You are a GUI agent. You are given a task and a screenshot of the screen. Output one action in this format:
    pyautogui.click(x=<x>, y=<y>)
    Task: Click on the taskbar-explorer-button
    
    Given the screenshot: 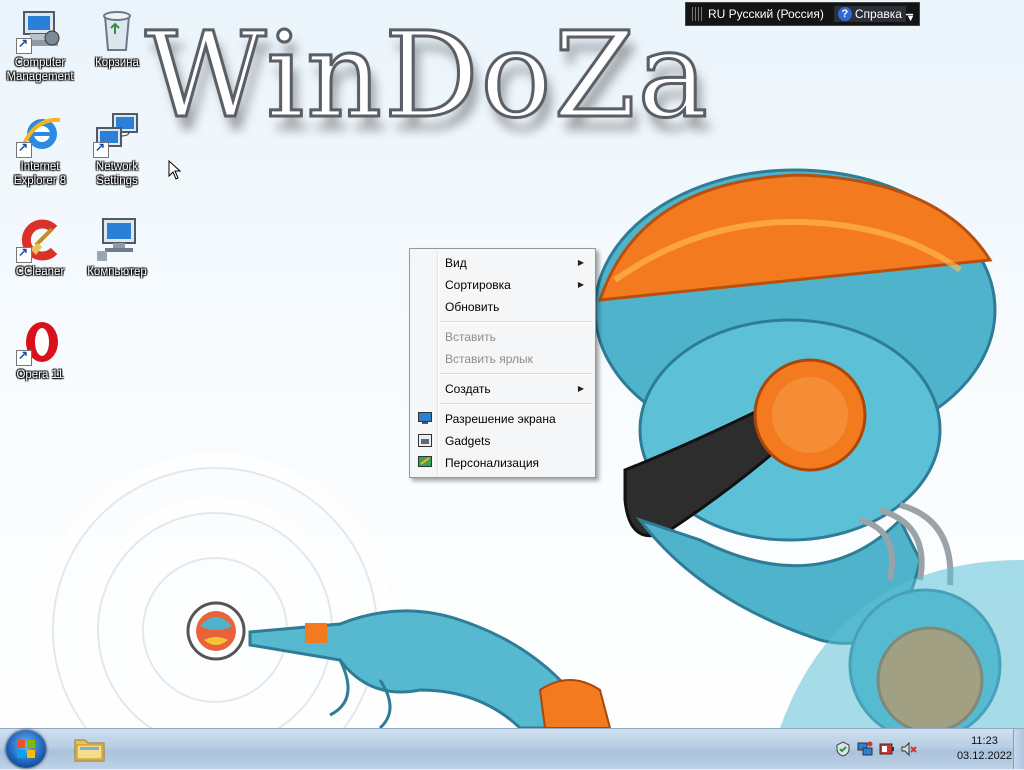 What is the action you would take?
    pyautogui.click(x=89, y=749)
    